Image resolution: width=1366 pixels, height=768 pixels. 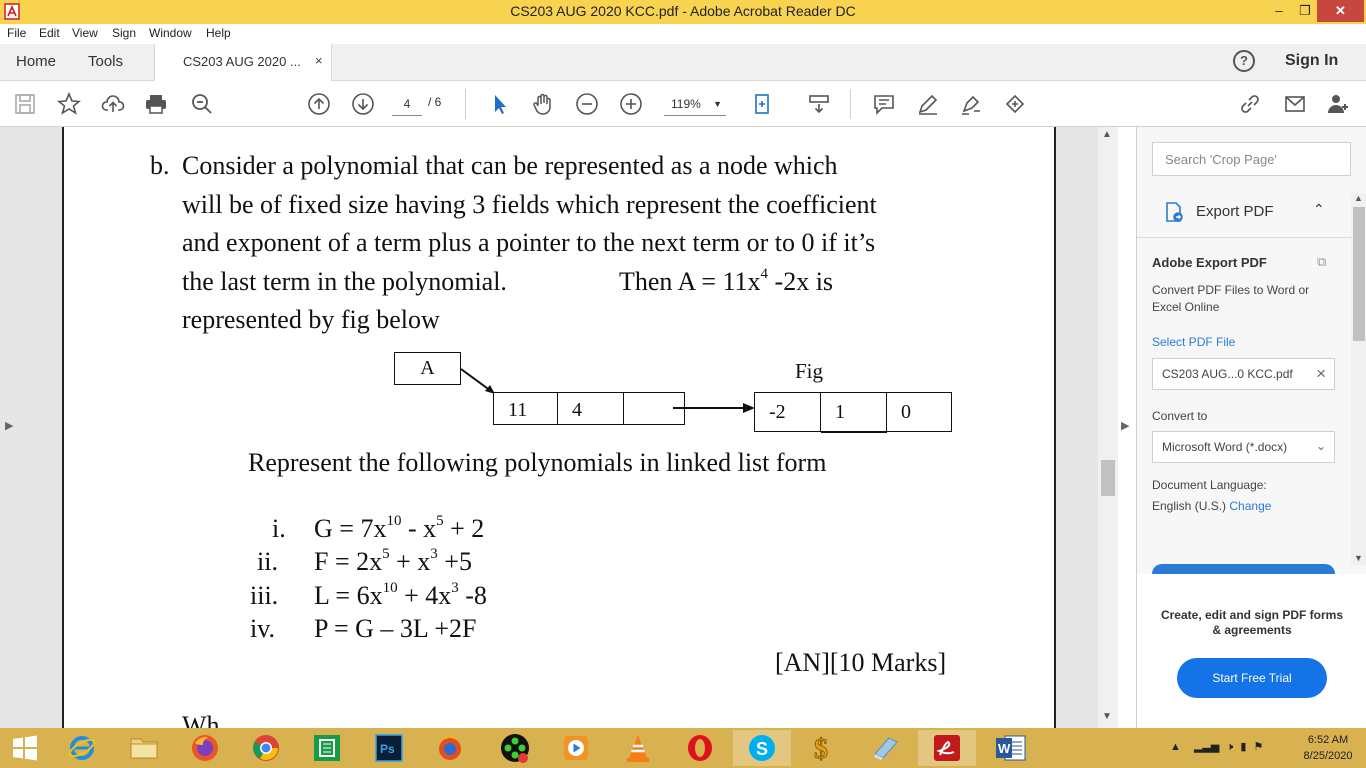 What do you see at coordinates (407, 105) in the screenshot?
I see `page-number-input: 4` at bounding box center [407, 105].